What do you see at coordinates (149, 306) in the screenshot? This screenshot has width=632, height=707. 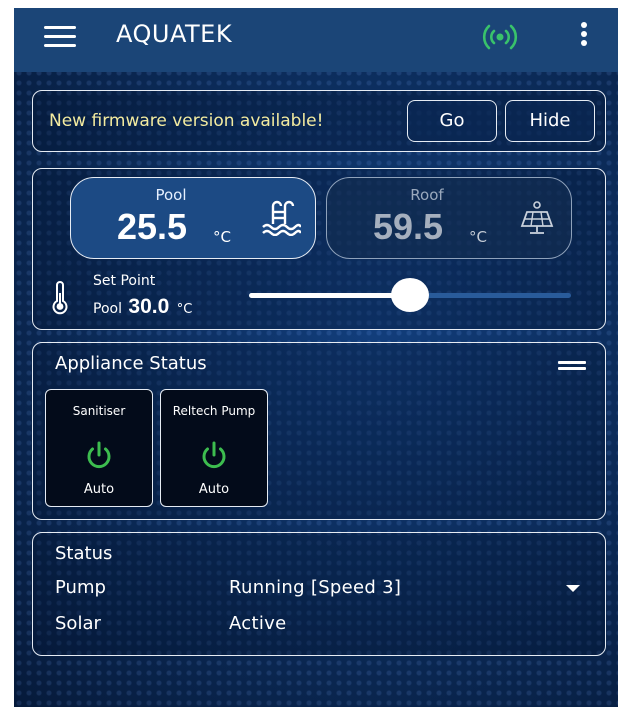 I see `set-point-value: 30.0` at bounding box center [149, 306].